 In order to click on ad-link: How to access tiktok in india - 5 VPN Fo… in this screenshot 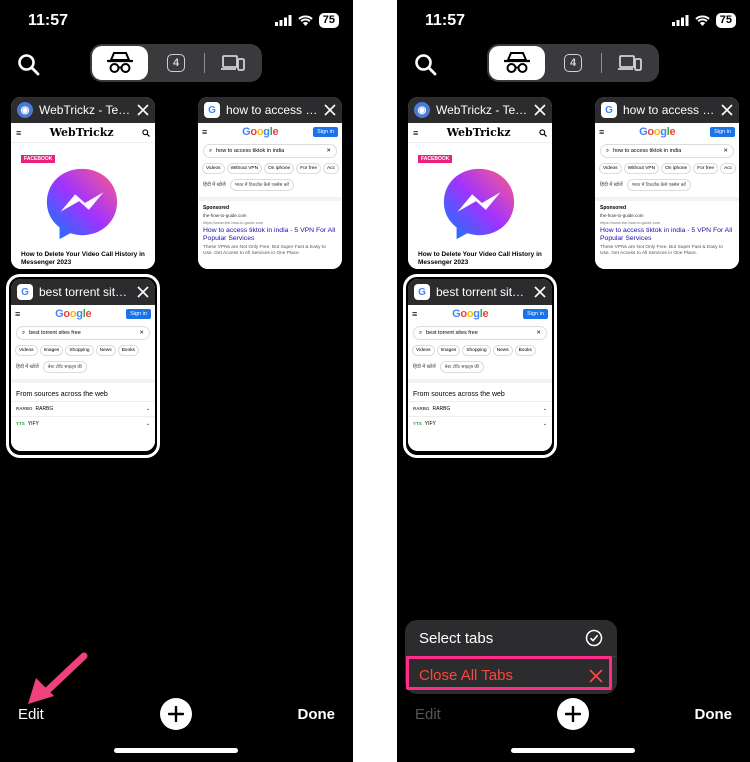, I will do `click(269, 234)`.